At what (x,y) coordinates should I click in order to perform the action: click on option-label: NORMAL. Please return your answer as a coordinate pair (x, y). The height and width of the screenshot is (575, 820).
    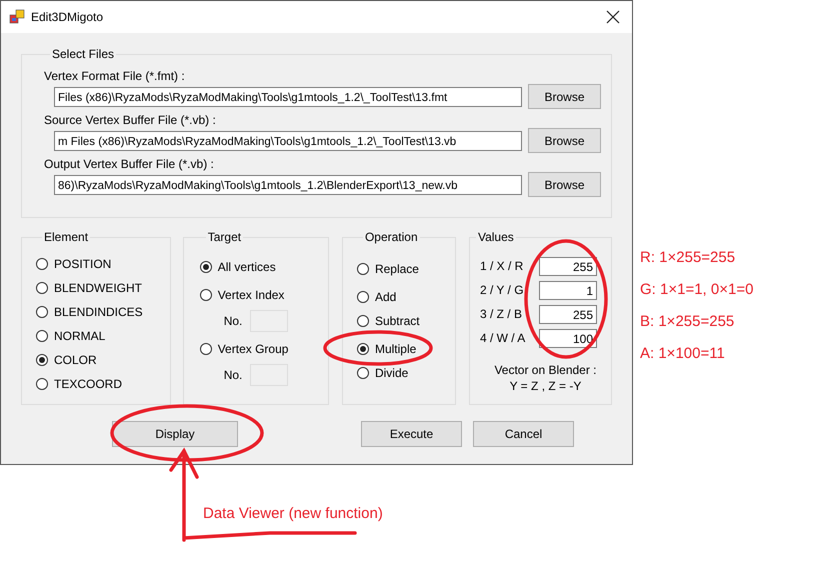
    Looking at the image, I should click on (80, 336).